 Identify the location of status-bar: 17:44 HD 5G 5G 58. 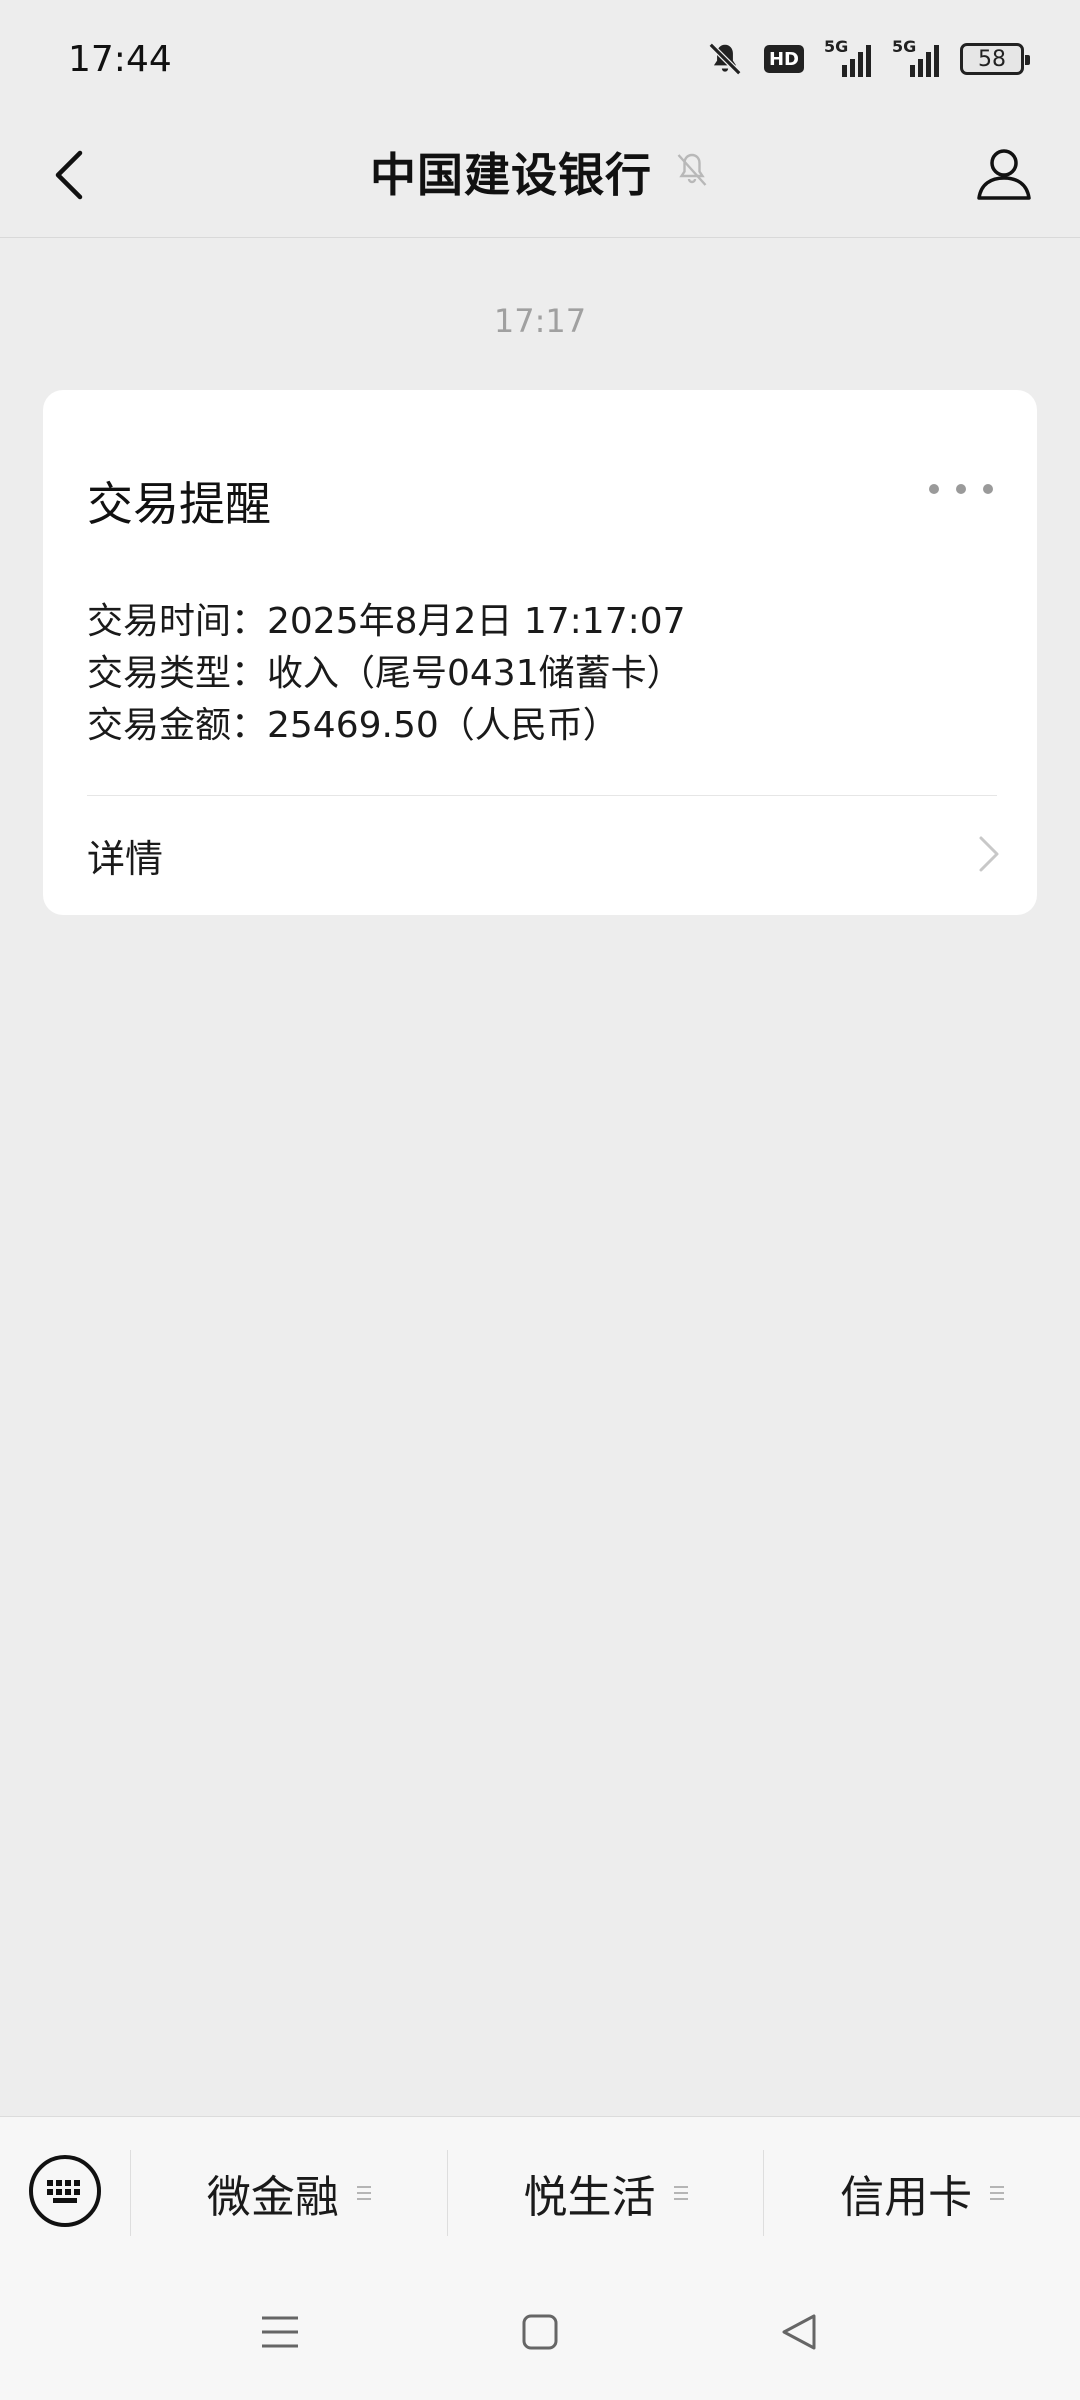
(540, 59).